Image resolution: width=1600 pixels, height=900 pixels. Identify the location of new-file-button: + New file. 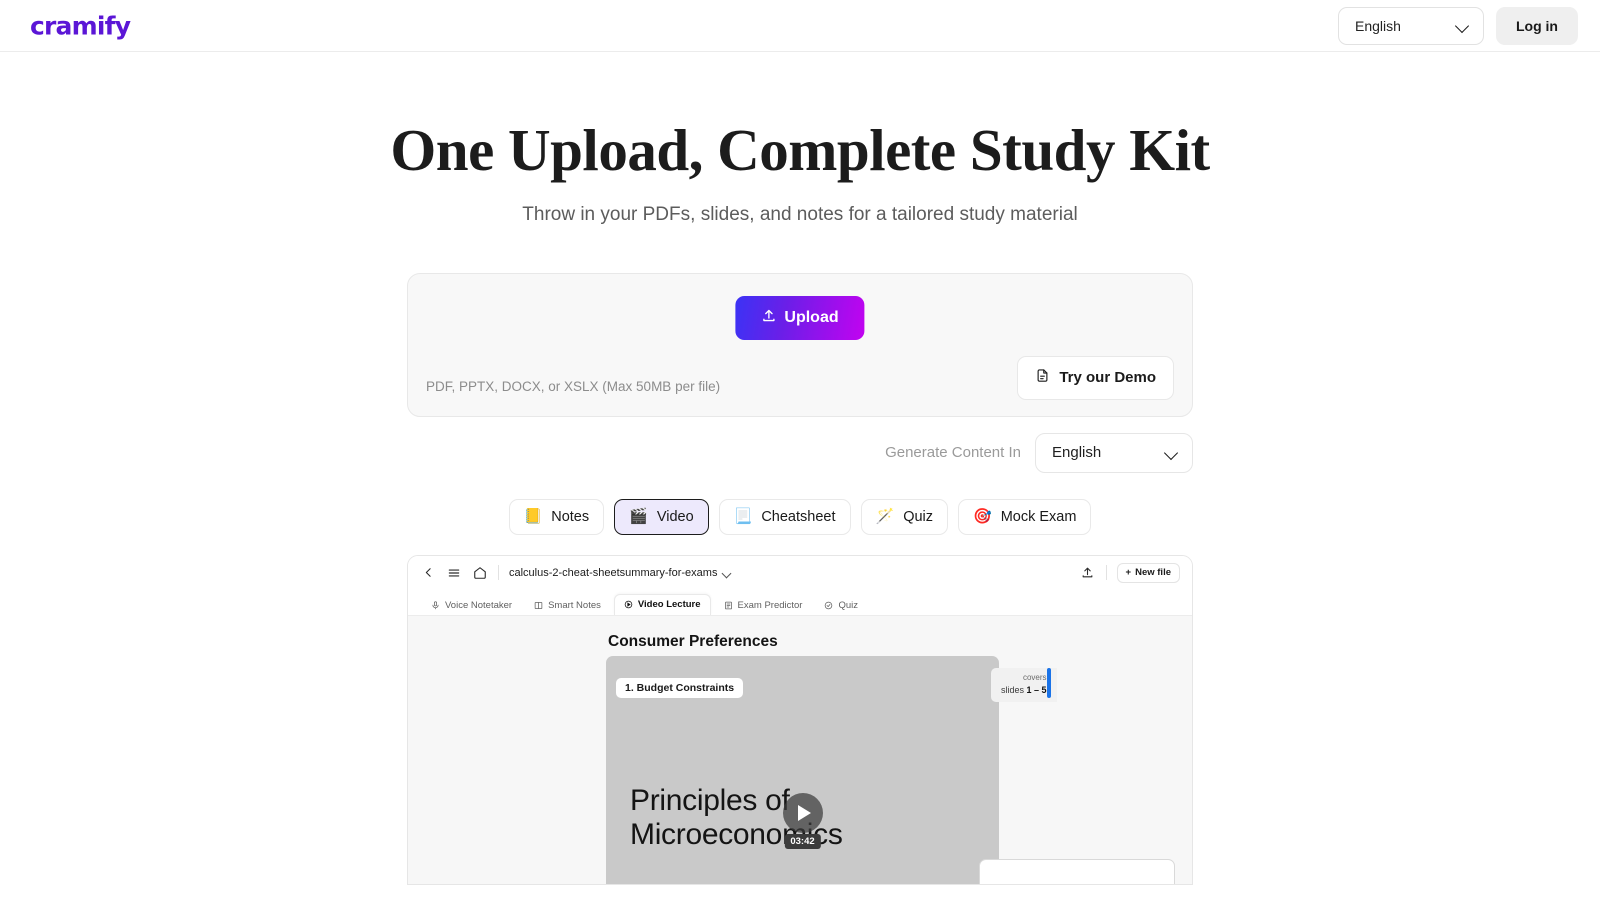
(1148, 572).